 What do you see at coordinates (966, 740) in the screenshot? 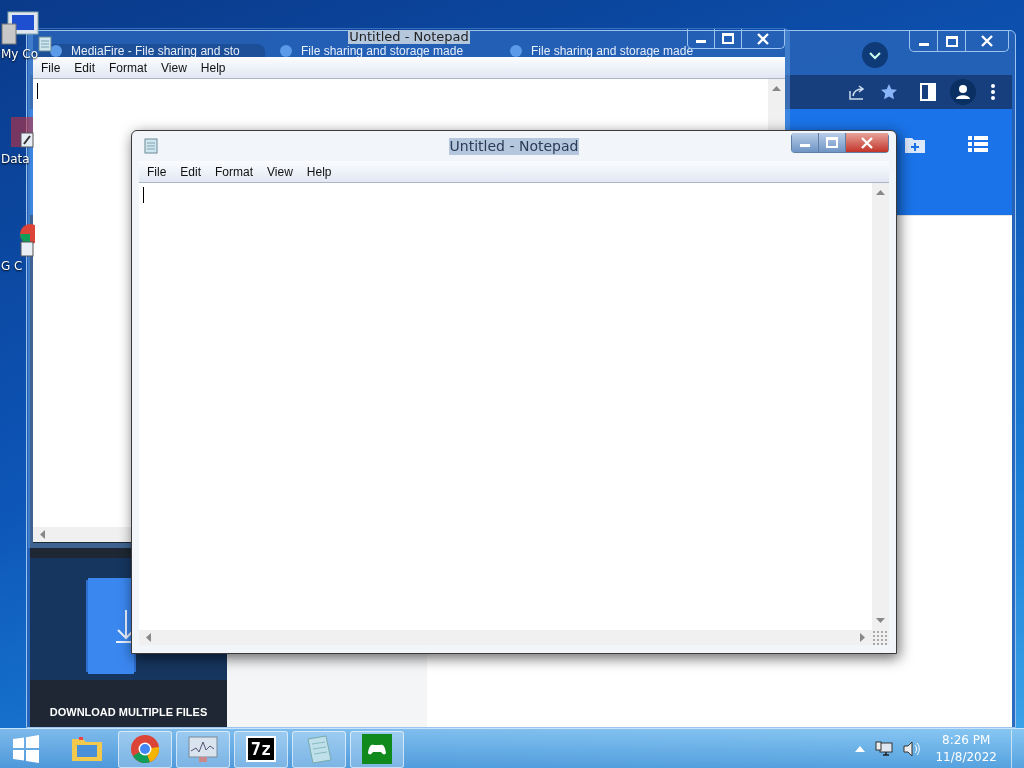
I see `clock-time: 8:26 PM` at bounding box center [966, 740].